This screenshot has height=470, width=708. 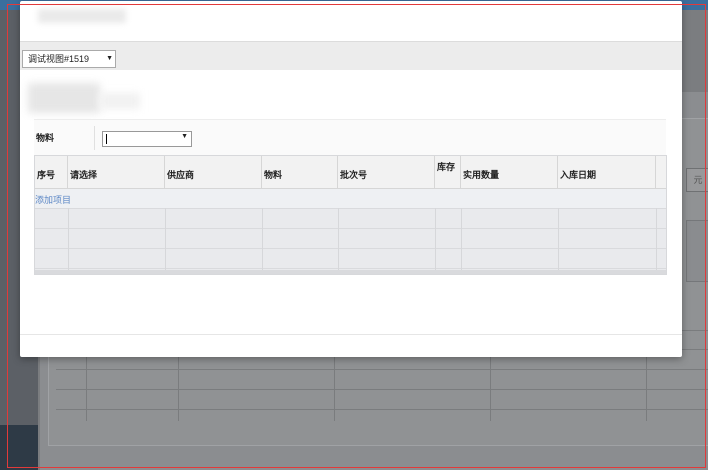 I want to click on table-header: 序号 请选择 供应商 物料 批次号 库存 实用数量 入库日期, so click(x=350, y=172).